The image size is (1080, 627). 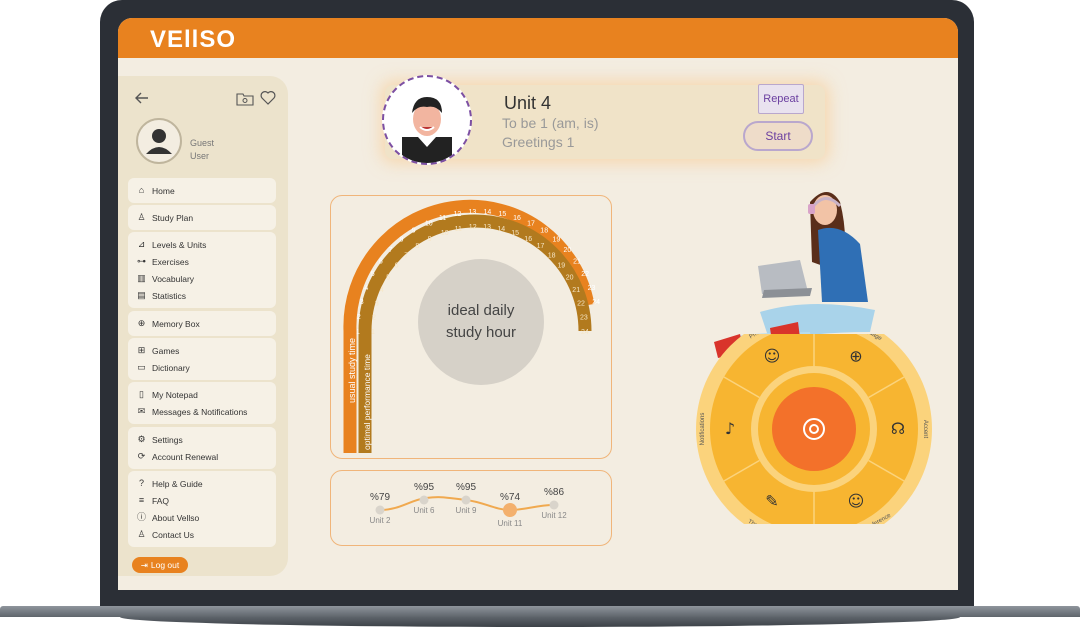 What do you see at coordinates (206, 278) in the screenshot?
I see `sidebar-item-vocabulary: ▥ Vocabulary` at bounding box center [206, 278].